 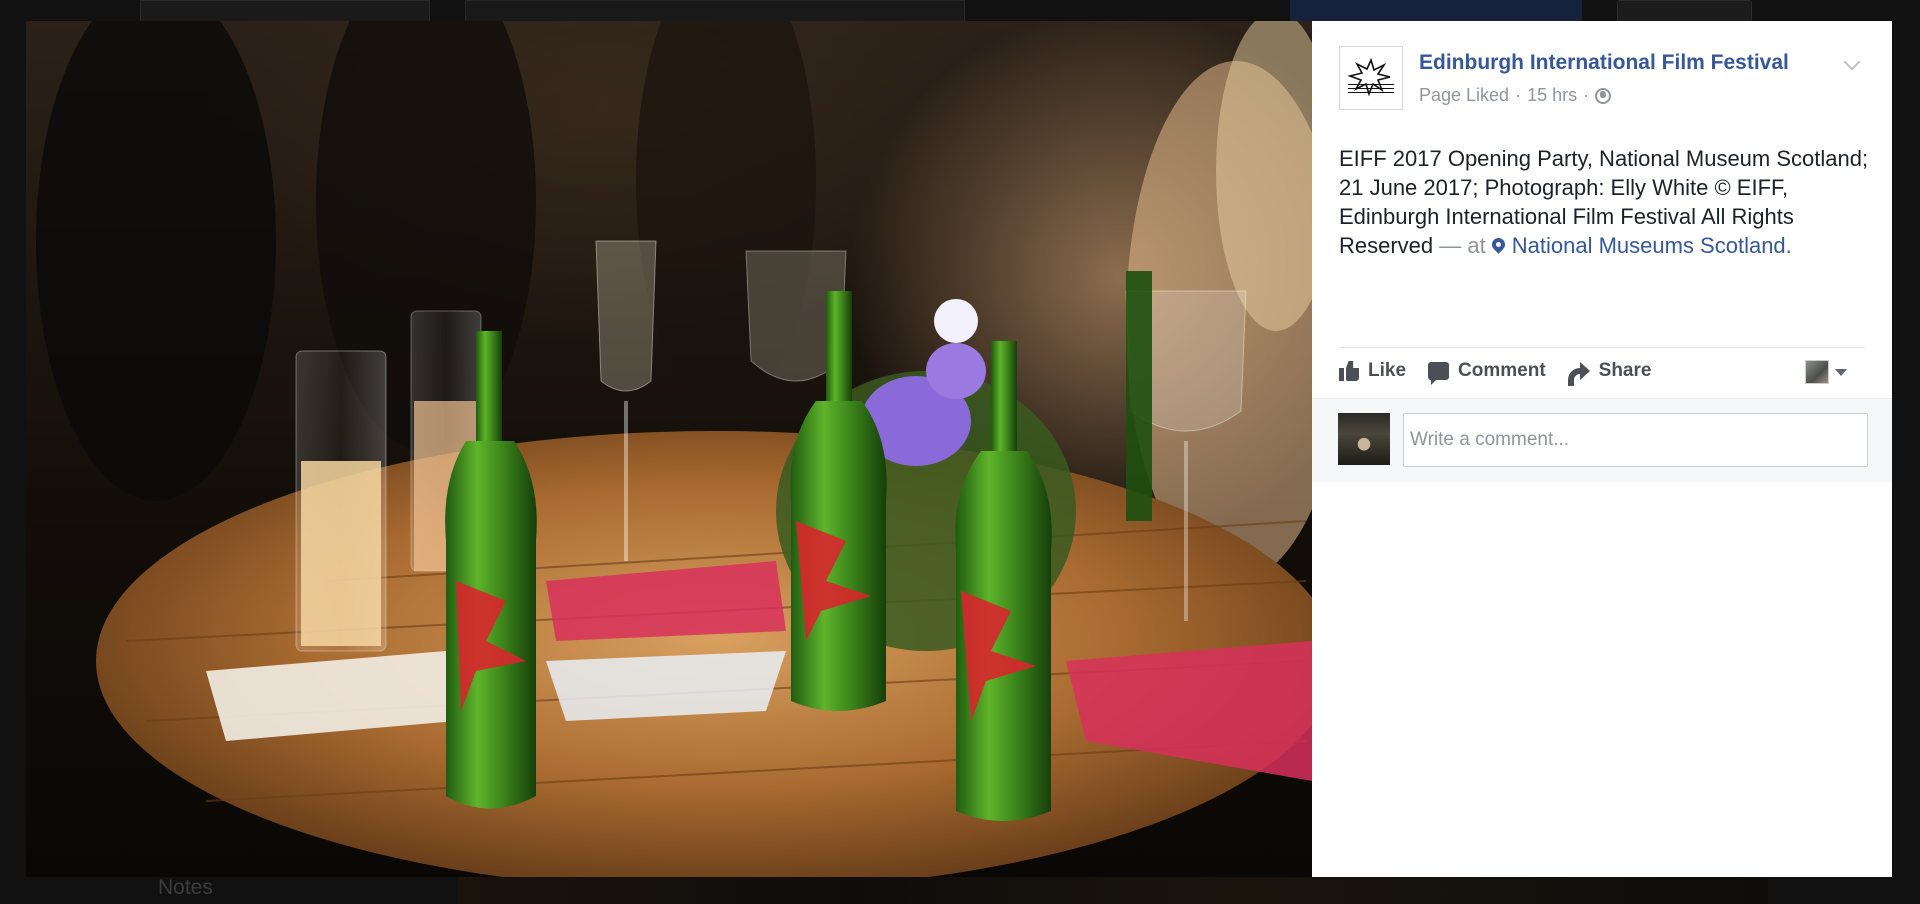 I want to click on background-actionbar, so click(x=715, y=11).